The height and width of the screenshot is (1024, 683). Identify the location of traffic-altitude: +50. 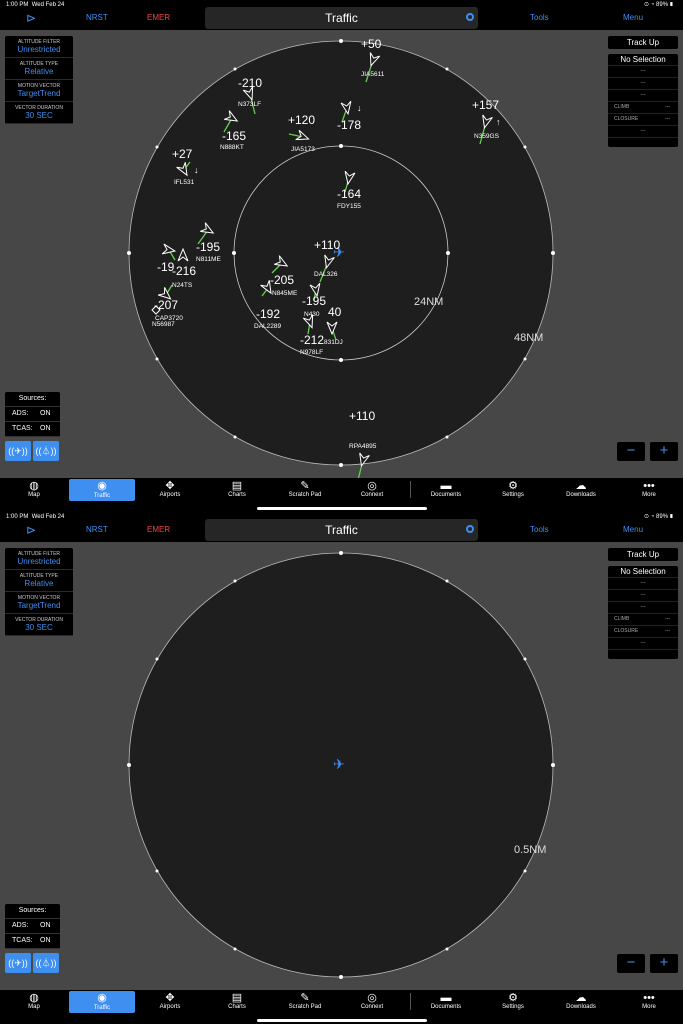
(371, 44).